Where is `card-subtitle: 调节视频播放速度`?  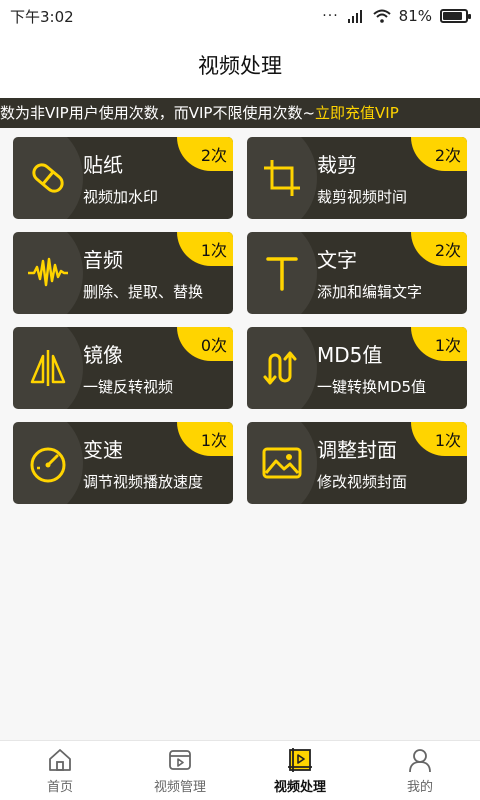
card-subtitle: 调节视频播放速度 is located at coordinates (143, 482).